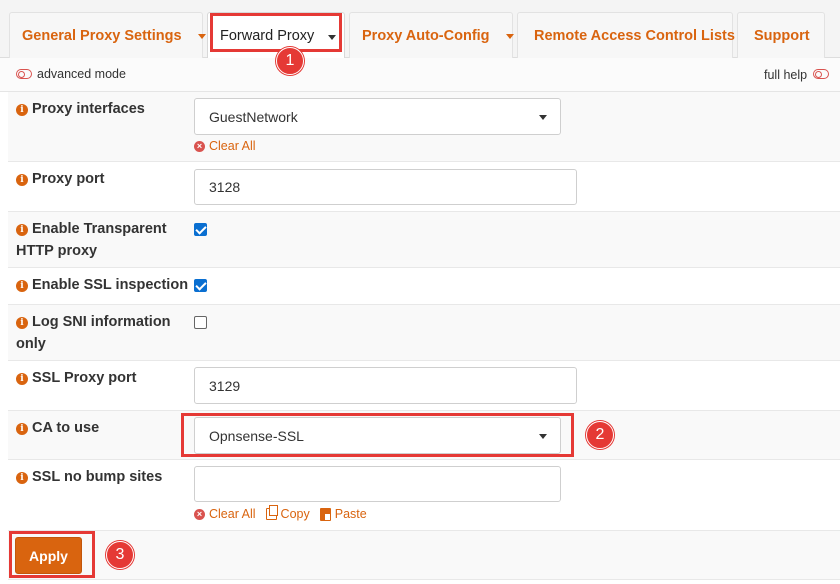  I want to click on tab-general-proxy-settings: General Proxy Settings, so click(107, 35).